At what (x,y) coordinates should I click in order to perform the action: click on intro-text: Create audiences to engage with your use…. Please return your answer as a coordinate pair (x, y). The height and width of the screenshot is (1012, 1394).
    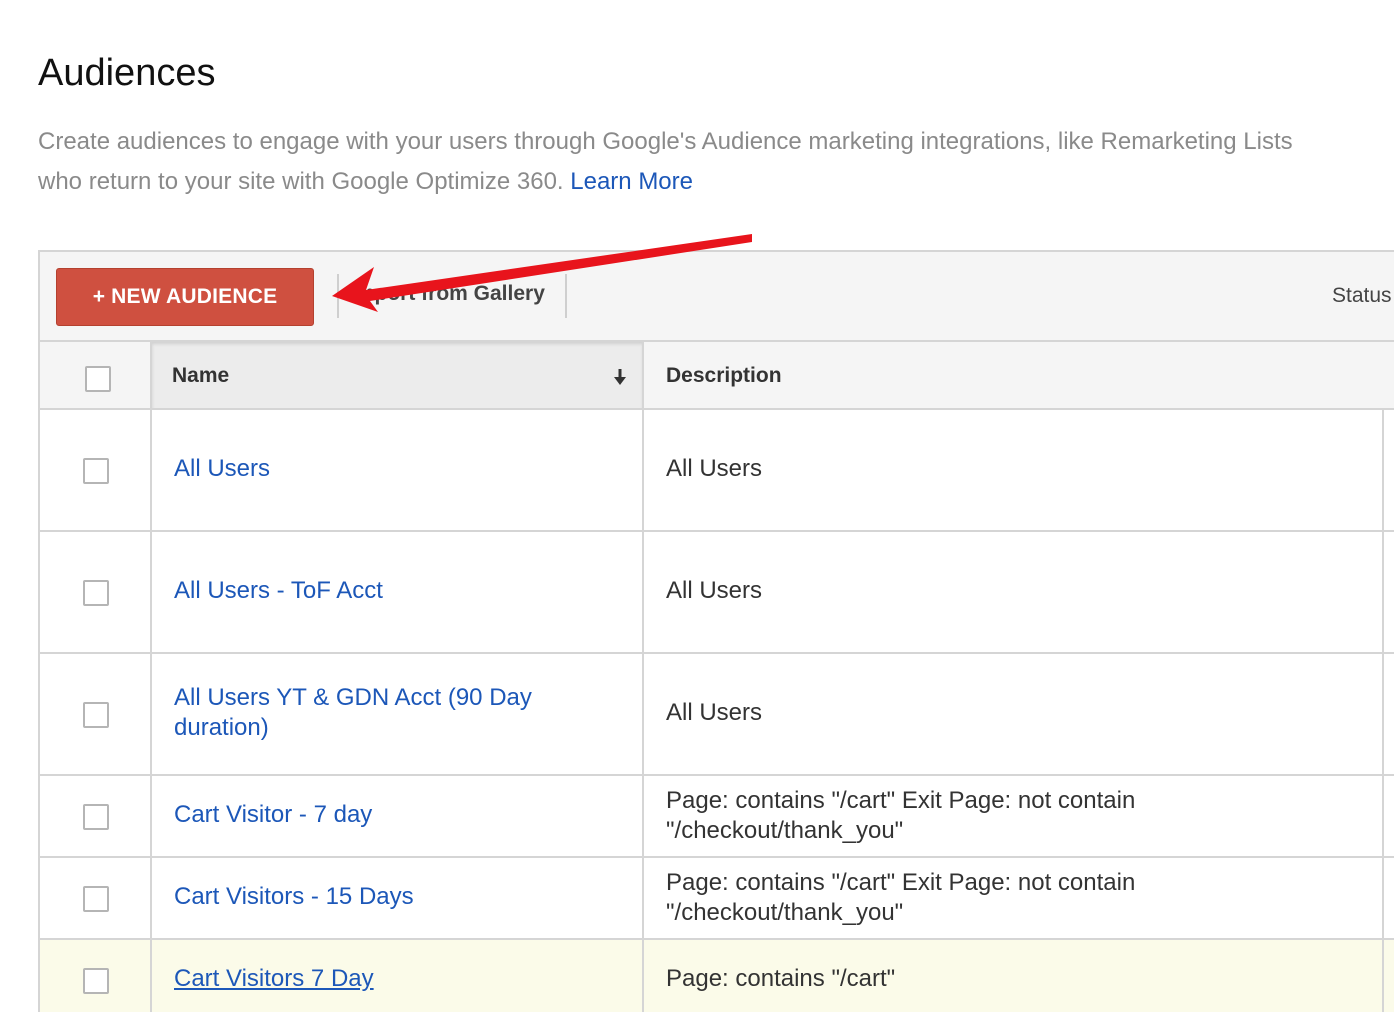
    Looking at the image, I should click on (716, 162).